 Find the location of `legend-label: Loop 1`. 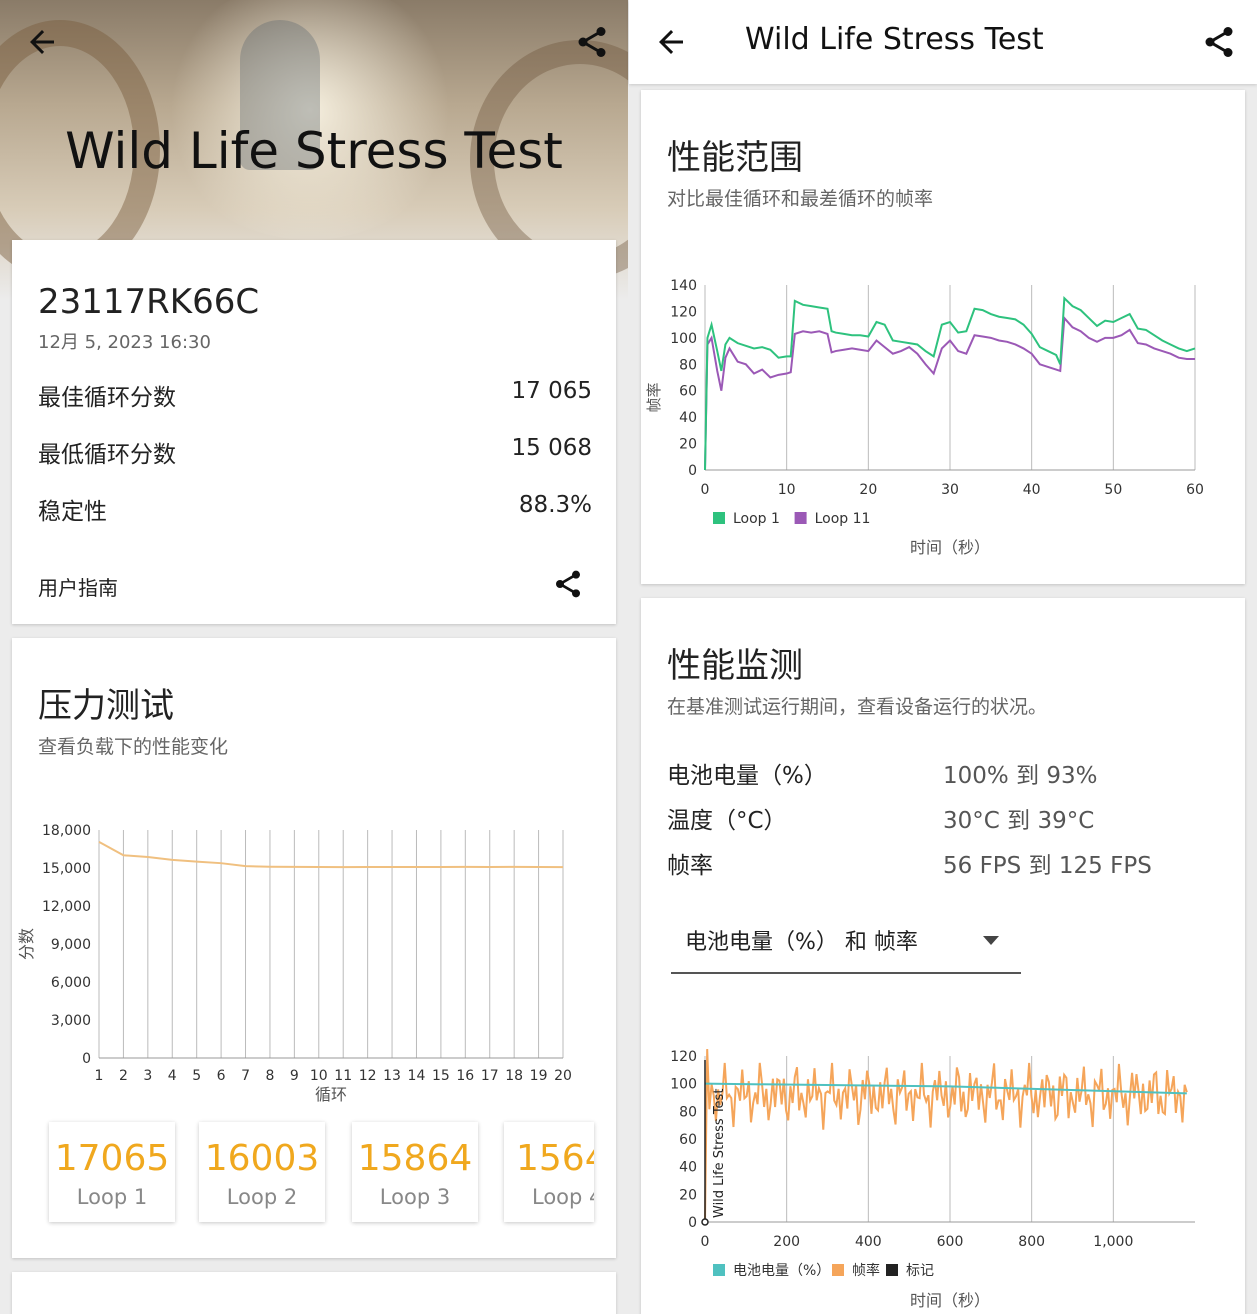

legend-label: Loop 1 is located at coordinates (756, 519).